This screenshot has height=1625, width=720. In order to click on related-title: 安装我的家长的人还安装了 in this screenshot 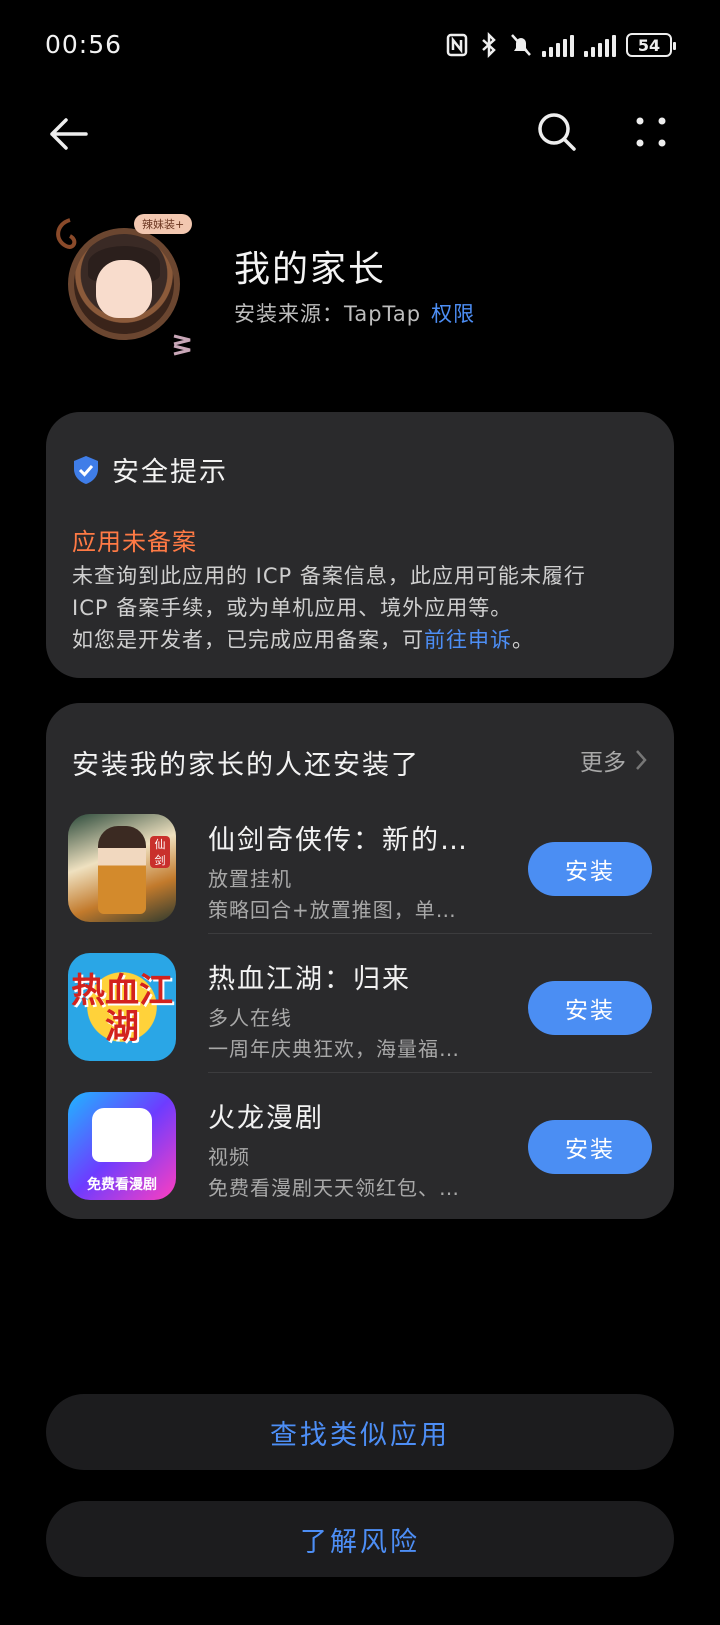, I will do `click(246, 765)`.